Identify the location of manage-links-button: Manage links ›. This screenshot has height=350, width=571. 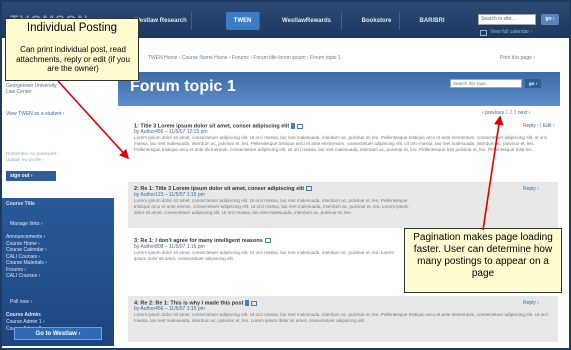
(26, 224).